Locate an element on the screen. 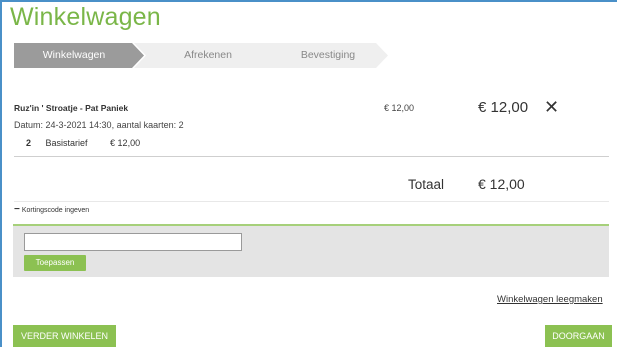  proceed-button: DOORGAAN is located at coordinates (578, 336).